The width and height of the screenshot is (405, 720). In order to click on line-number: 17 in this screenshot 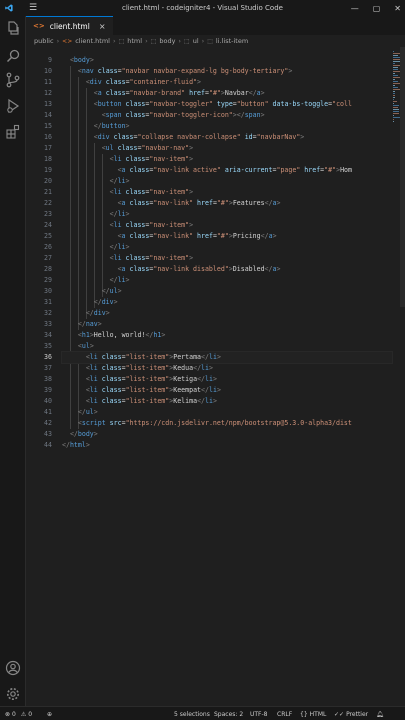, I will do `click(48, 148)`.